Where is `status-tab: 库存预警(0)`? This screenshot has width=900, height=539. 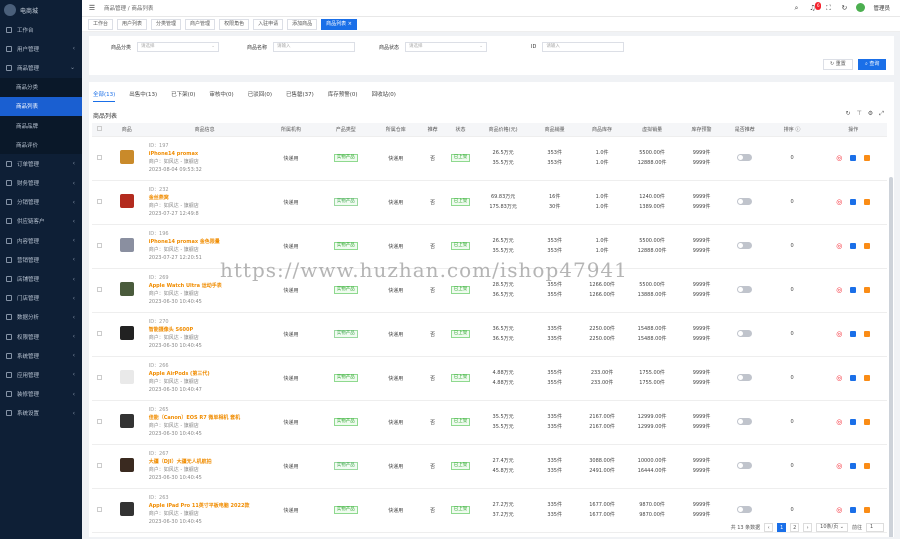
status-tab: 库存预警(0) is located at coordinates (343, 96).